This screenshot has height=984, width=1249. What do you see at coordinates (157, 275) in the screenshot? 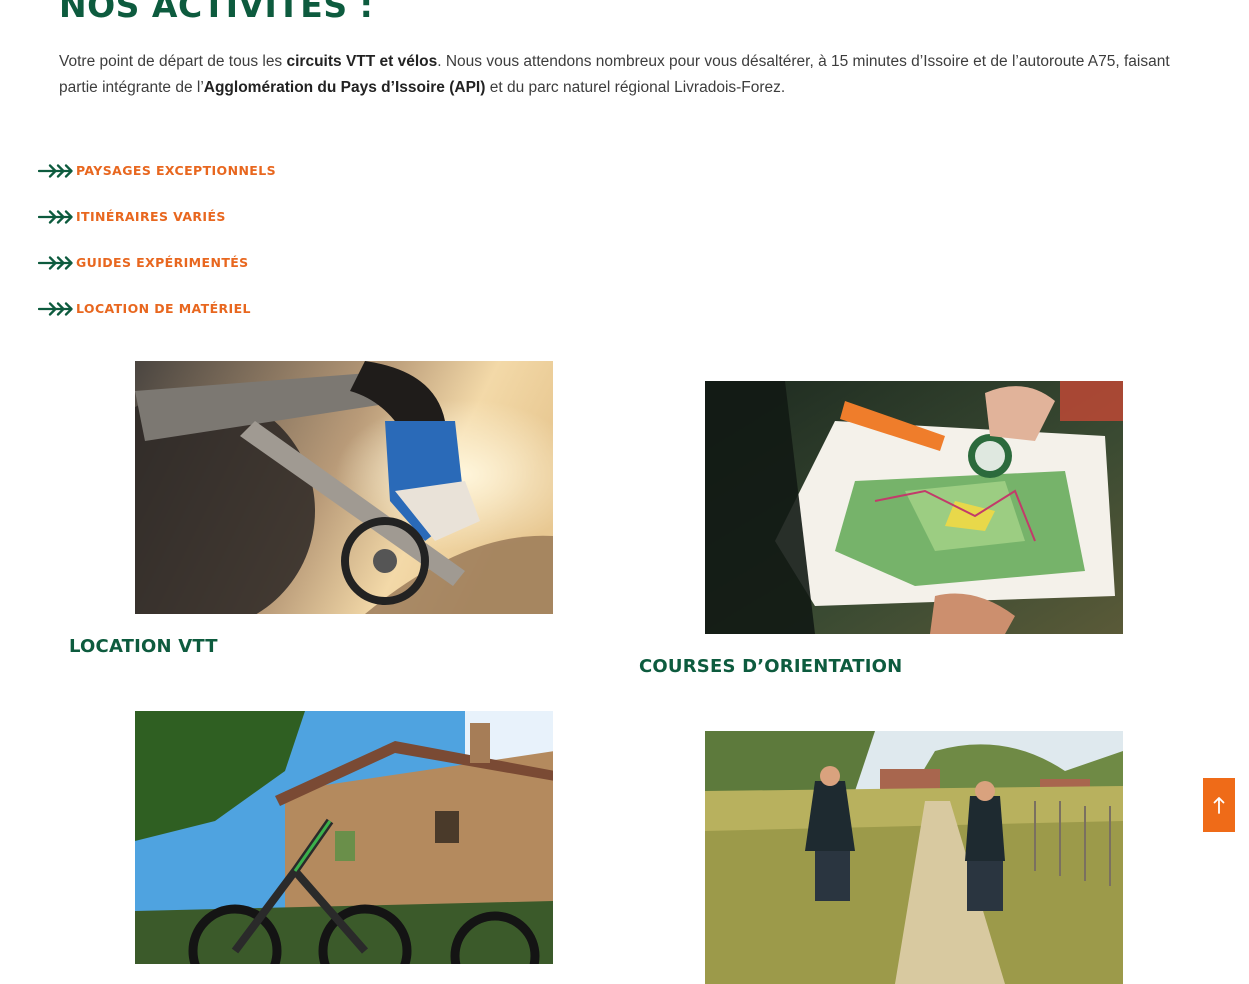
I see `feature-item: GUIDES EXPÉRIMENTÉS` at bounding box center [157, 275].